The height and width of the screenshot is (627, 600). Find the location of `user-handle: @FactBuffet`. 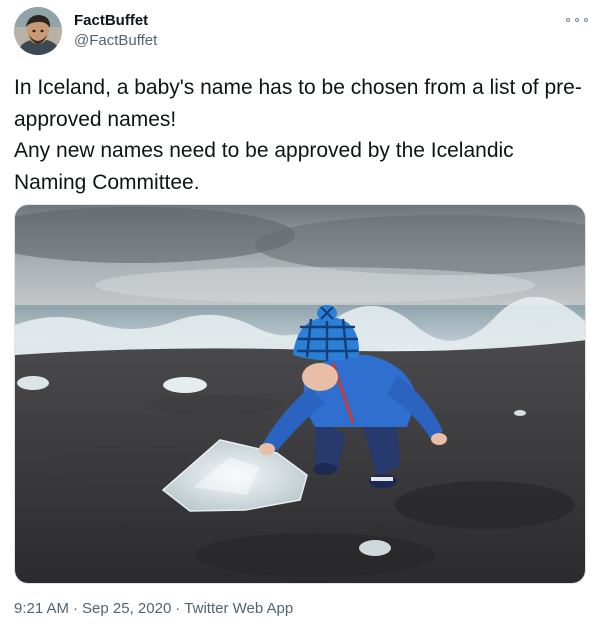

user-handle: @FactBuffet is located at coordinates (115, 40).